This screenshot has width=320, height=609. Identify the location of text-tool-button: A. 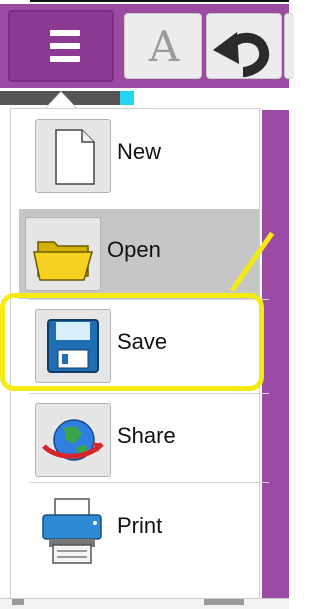
(163, 46).